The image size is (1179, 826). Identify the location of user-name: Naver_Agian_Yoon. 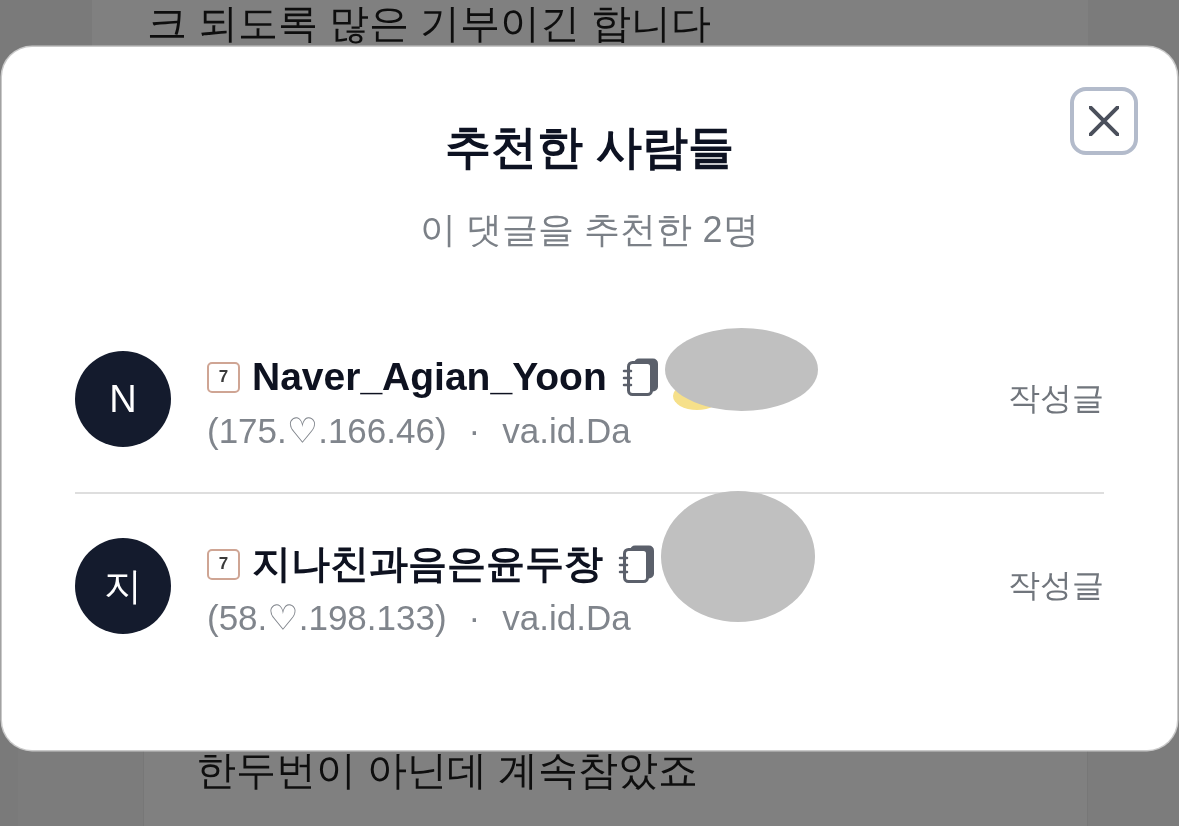
(429, 377).